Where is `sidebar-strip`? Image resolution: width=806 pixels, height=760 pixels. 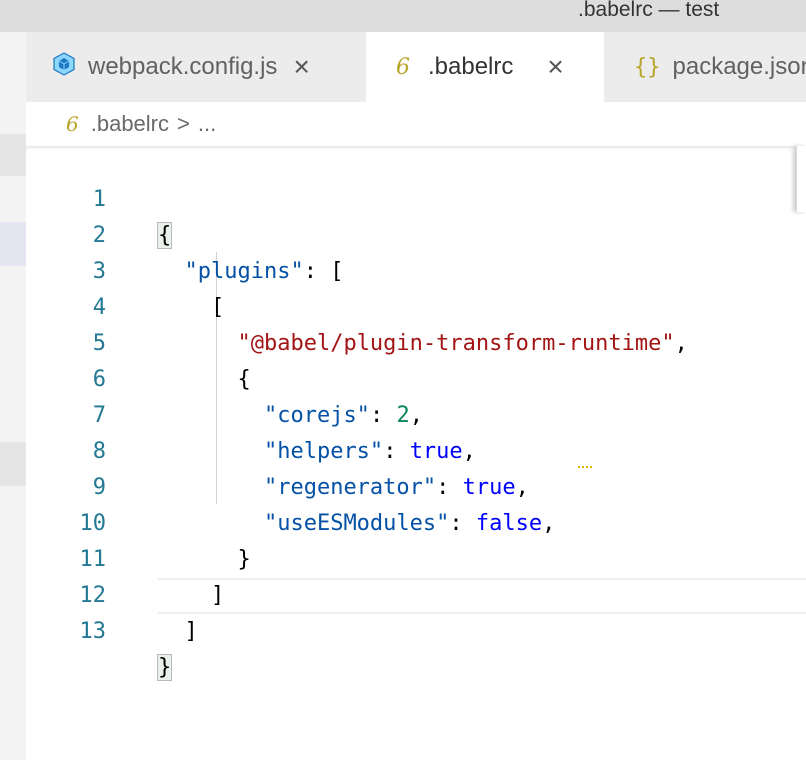
sidebar-strip is located at coordinates (13, 396).